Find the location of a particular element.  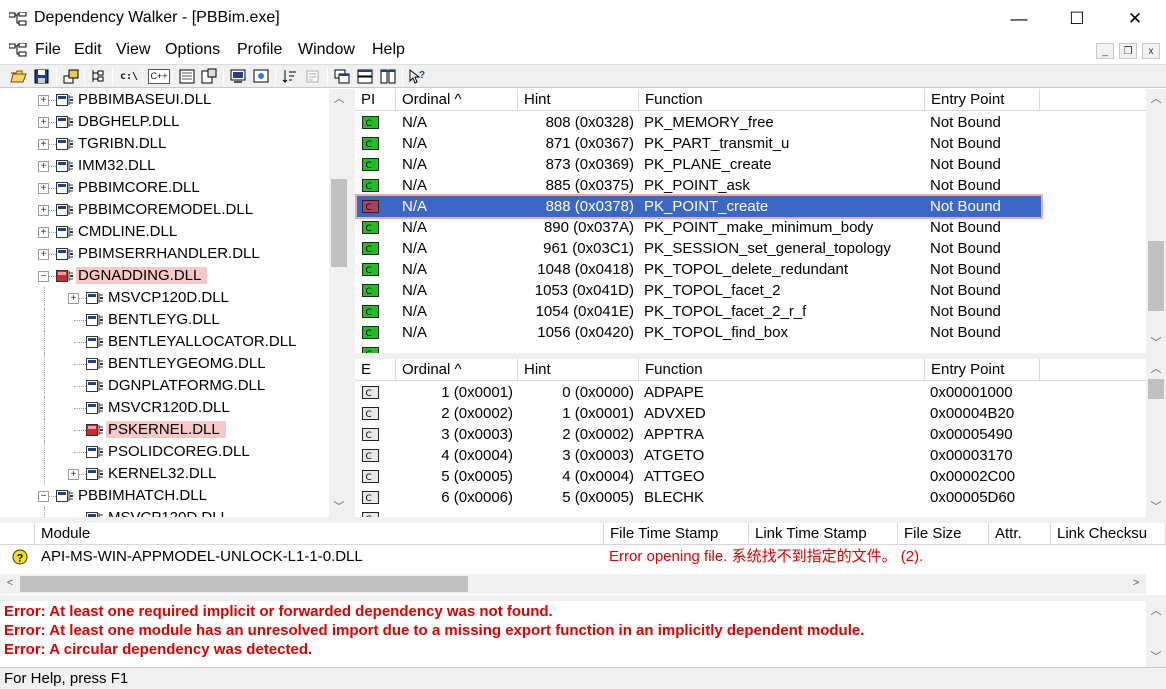

full-paths-button: c:\ is located at coordinates (129, 76).